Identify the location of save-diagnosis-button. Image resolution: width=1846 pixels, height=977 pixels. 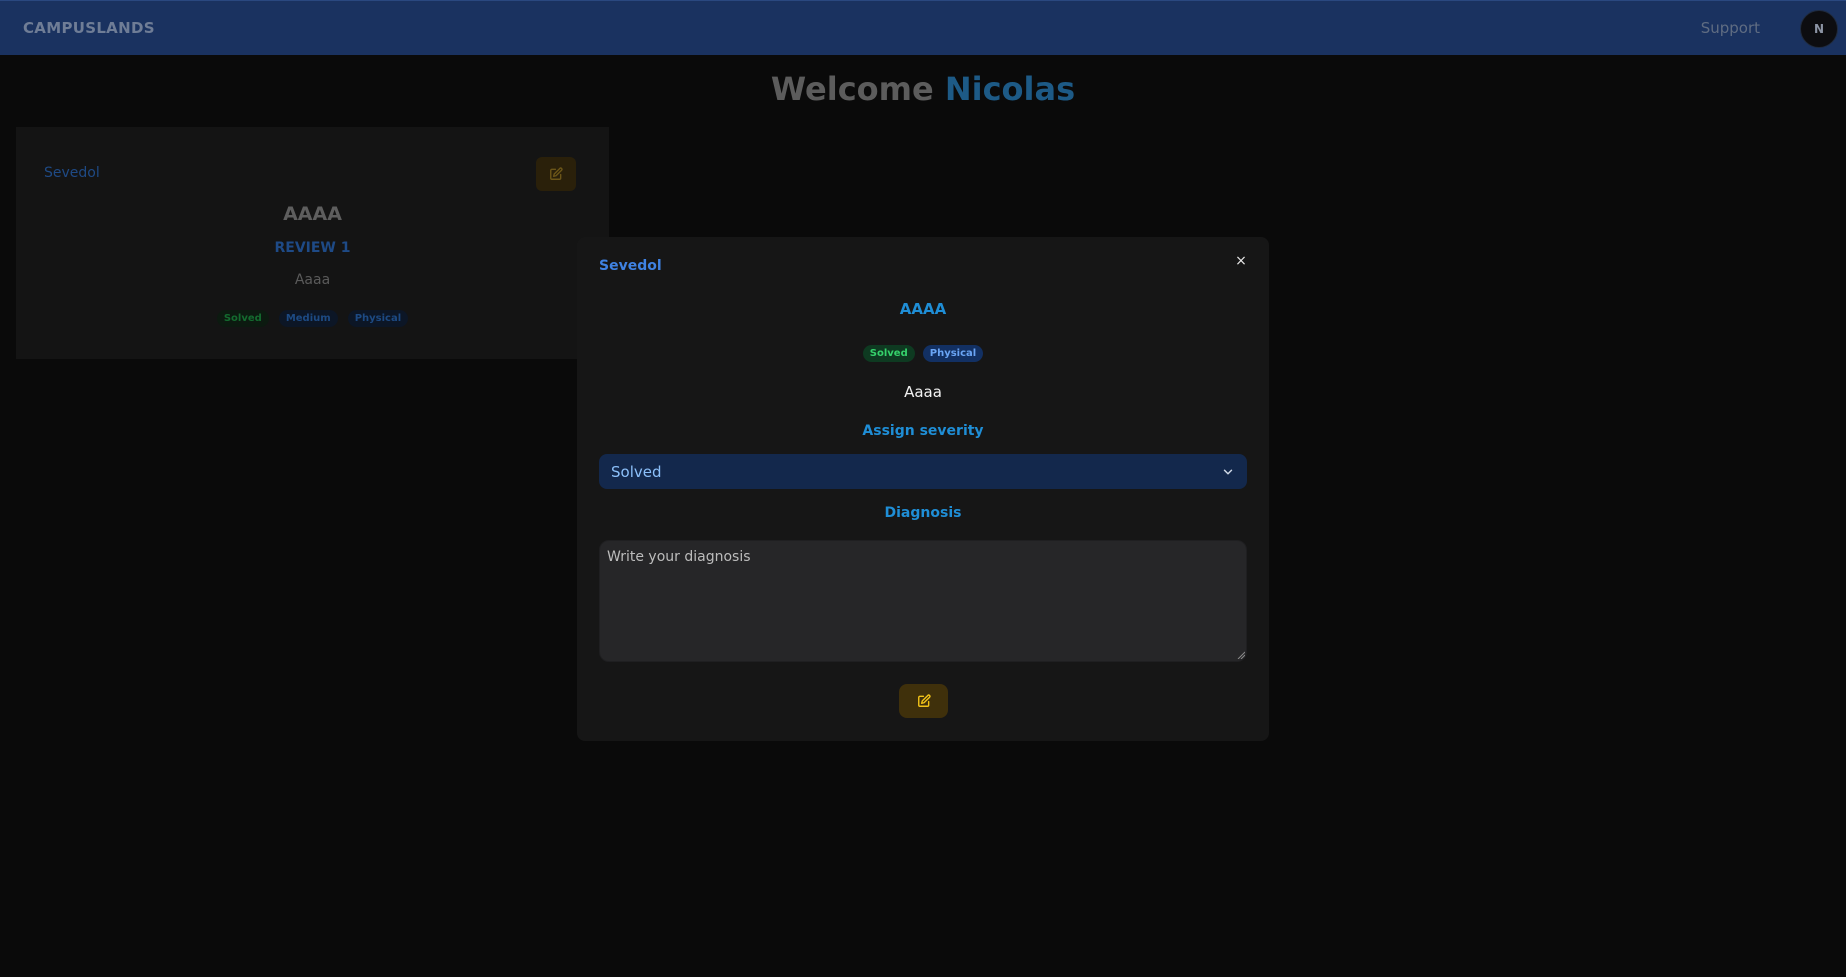
(923, 701).